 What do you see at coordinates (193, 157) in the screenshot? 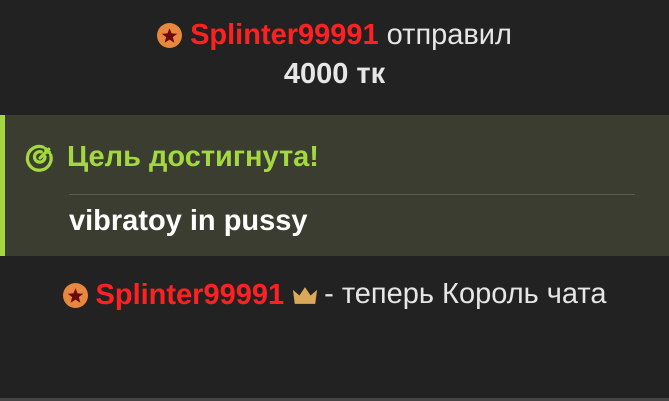
I see `goal-title: Цель достигнута!` at bounding box center [193, 157].